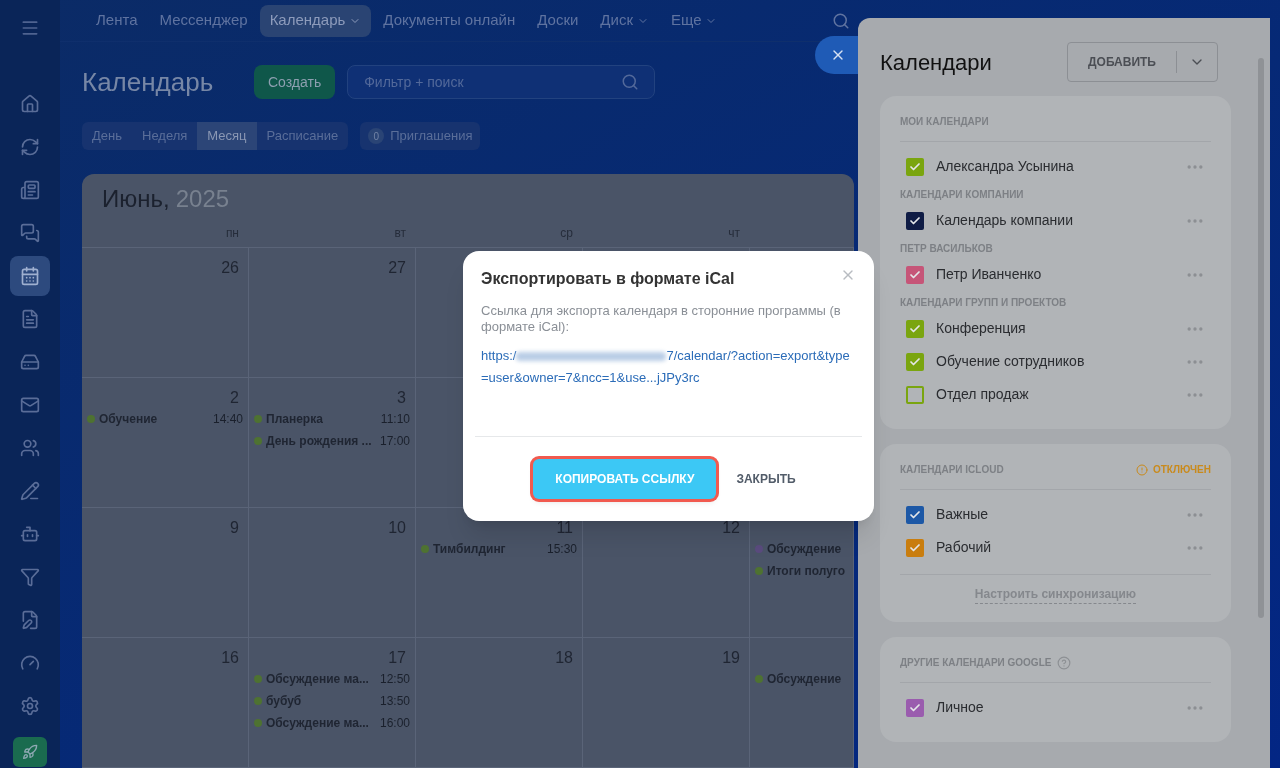 Image resolution: width=1280 pixels, height=768 pixels. What do you see at coordinates (1181, 470) in the screenshot?
I see `status-label: ОТКЛЮЧЕН` at bounding box center [1181, 470].